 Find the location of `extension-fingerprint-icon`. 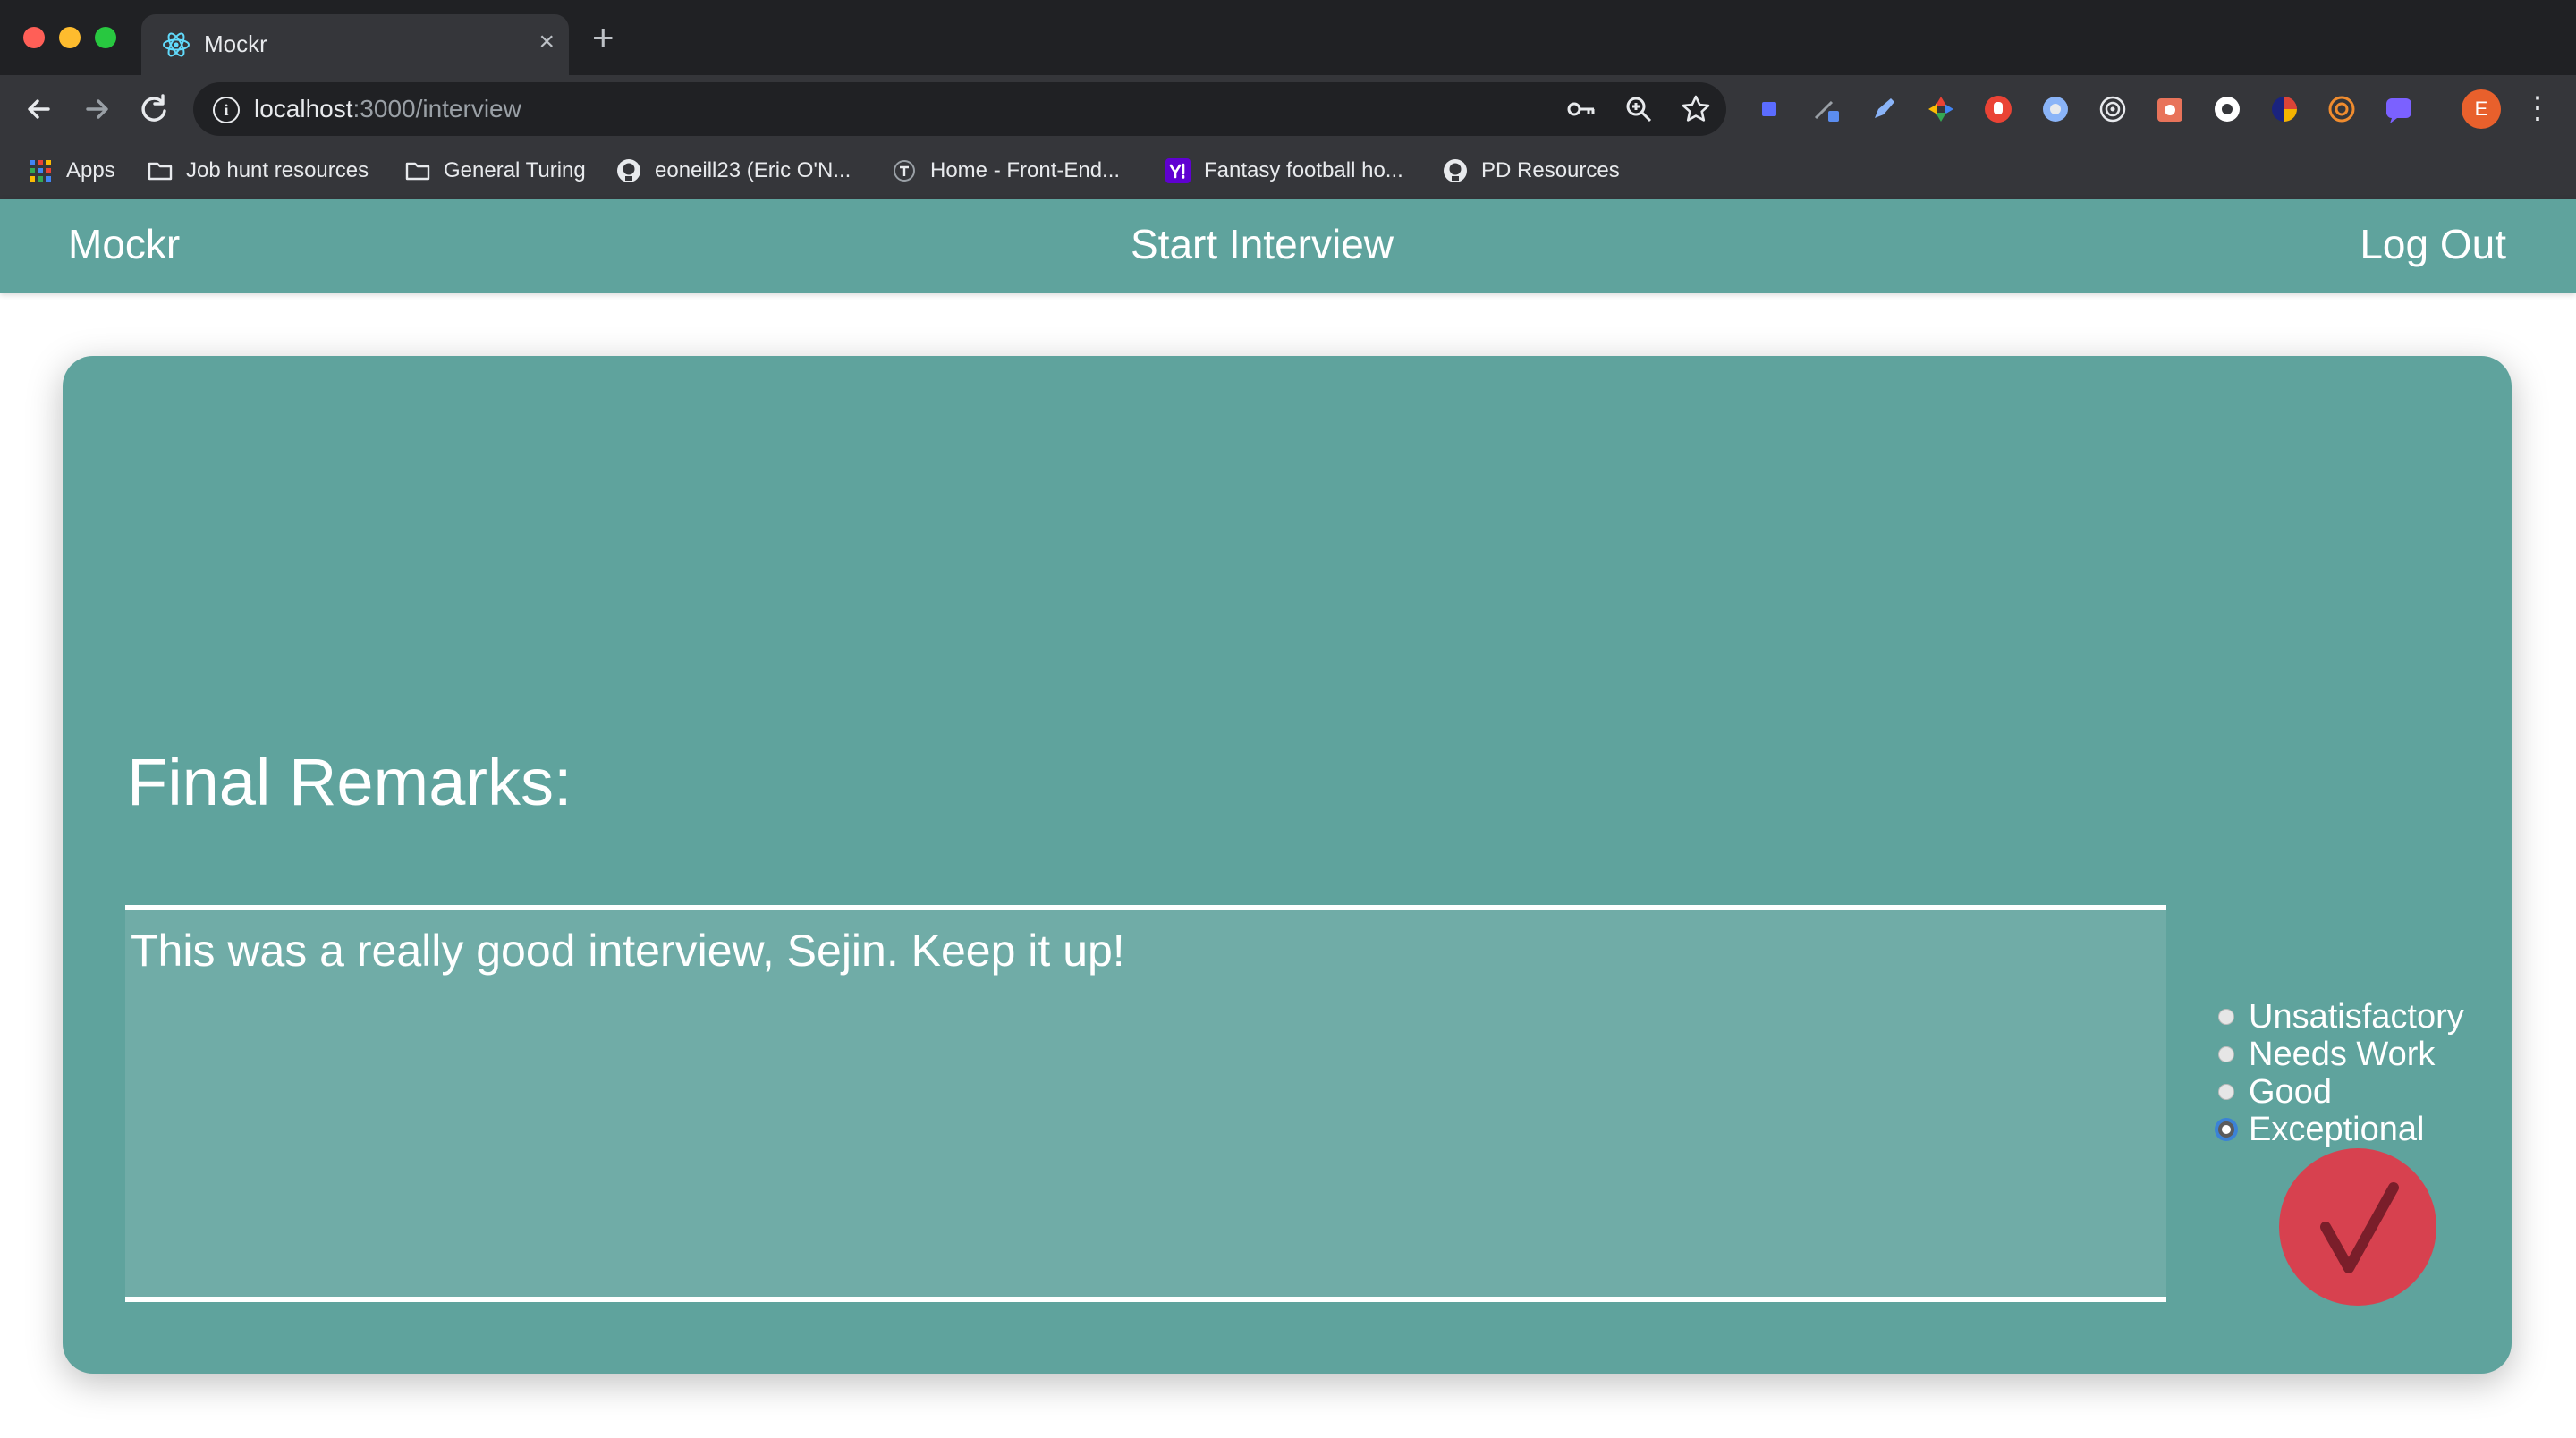

extension-fingerprint-icon is located at coordinates (2342, 109).